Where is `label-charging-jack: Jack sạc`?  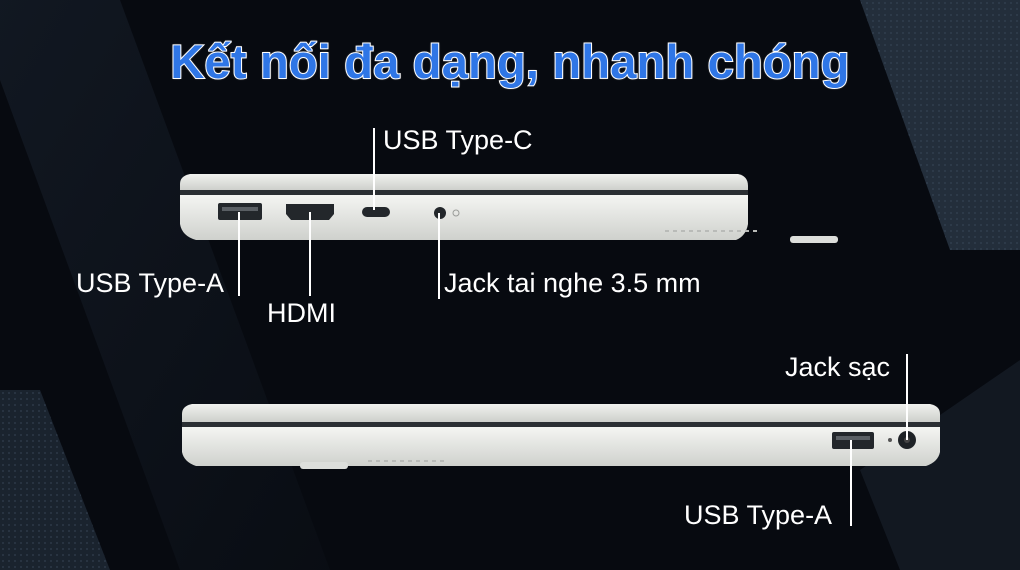
label-charging-jack: Jack sạc is located at coordinates (838, 367).